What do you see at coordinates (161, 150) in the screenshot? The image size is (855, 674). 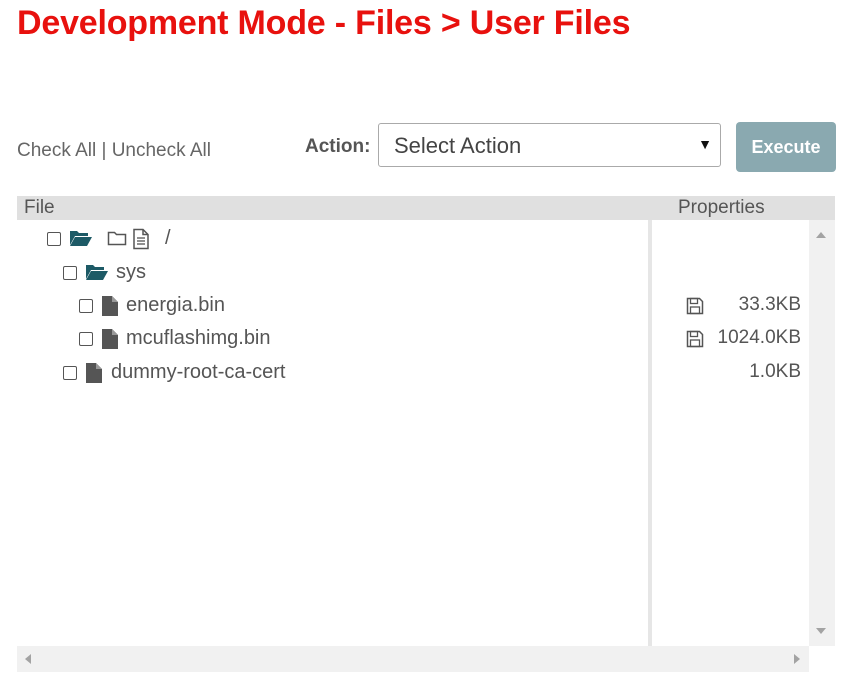 I see `uncheck-all-link: Uncheck All` at bounding box center [161, 150].